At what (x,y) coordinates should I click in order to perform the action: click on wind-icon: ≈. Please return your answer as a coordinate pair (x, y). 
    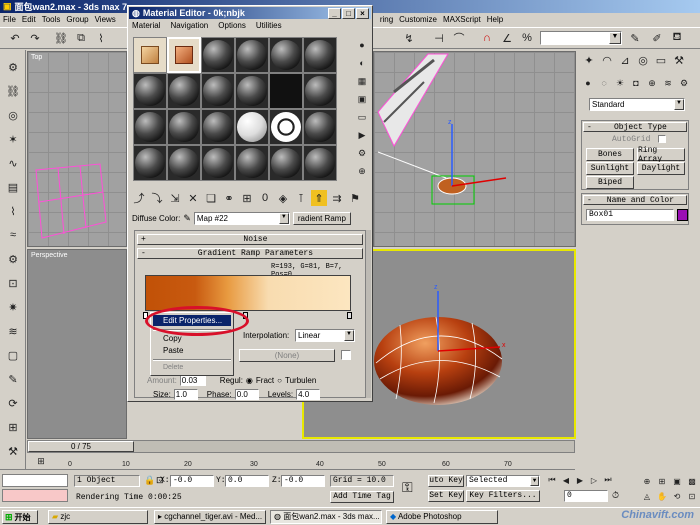
    Looking at the image, I should click on (13, 235).